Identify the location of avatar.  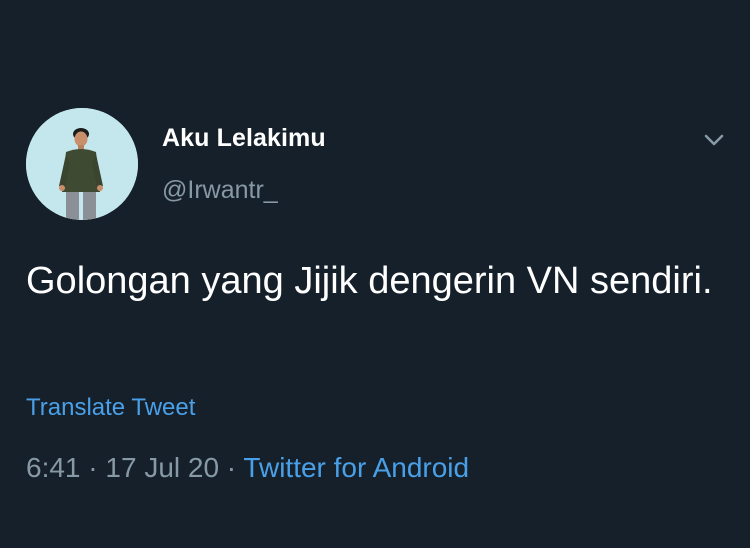
(82, 164).